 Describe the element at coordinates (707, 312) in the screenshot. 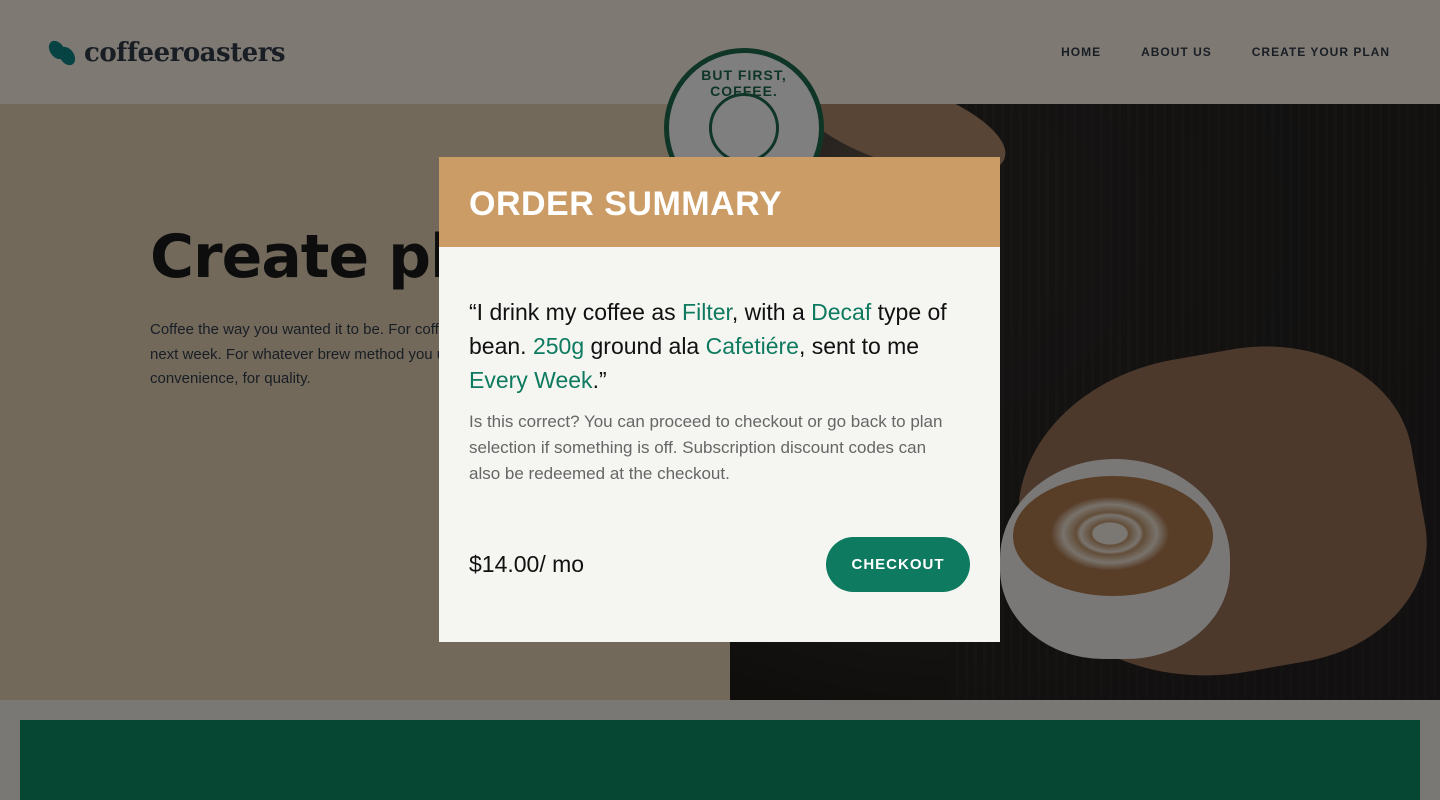

I see `summary-how: Filter` at that location.